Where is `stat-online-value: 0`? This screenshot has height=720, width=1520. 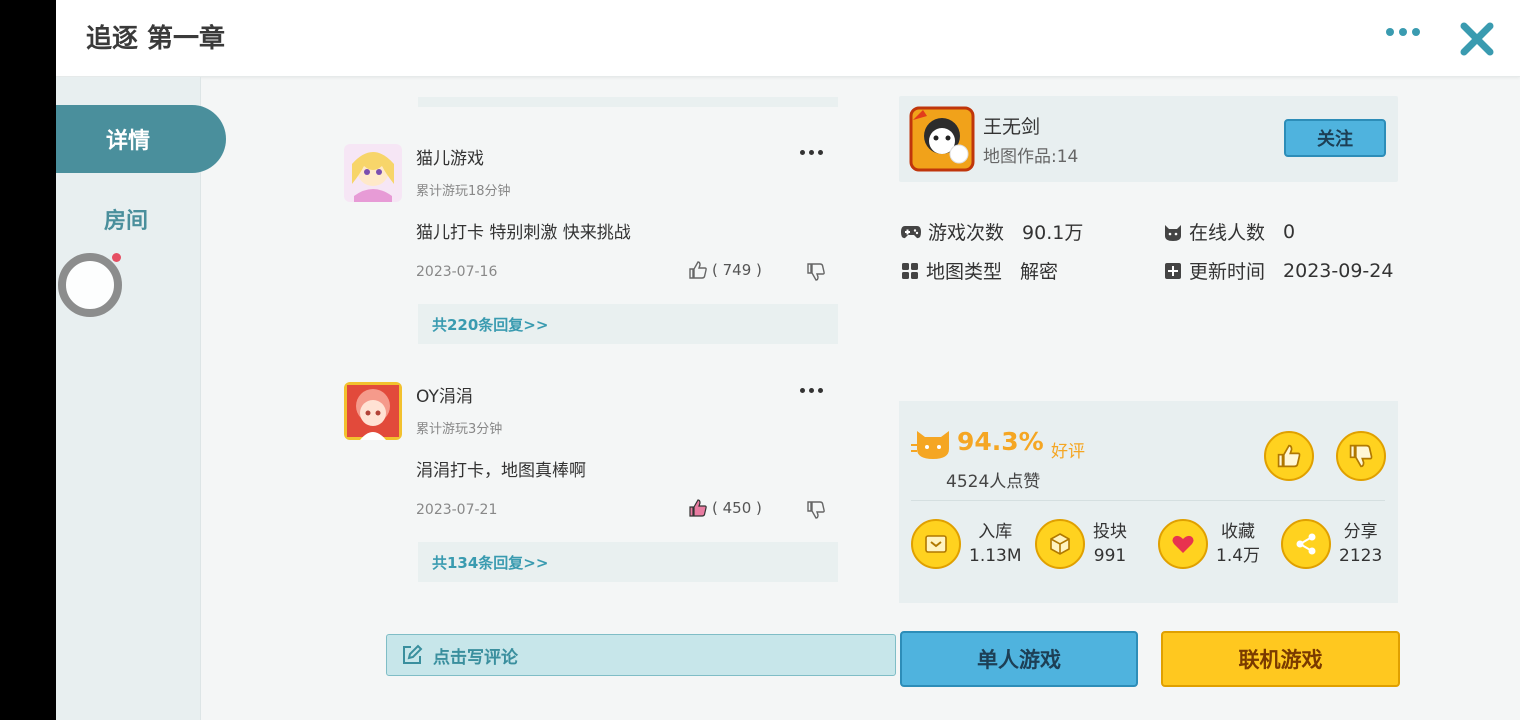
stat-online-value: 0 is located at coordinates (1289, 231).